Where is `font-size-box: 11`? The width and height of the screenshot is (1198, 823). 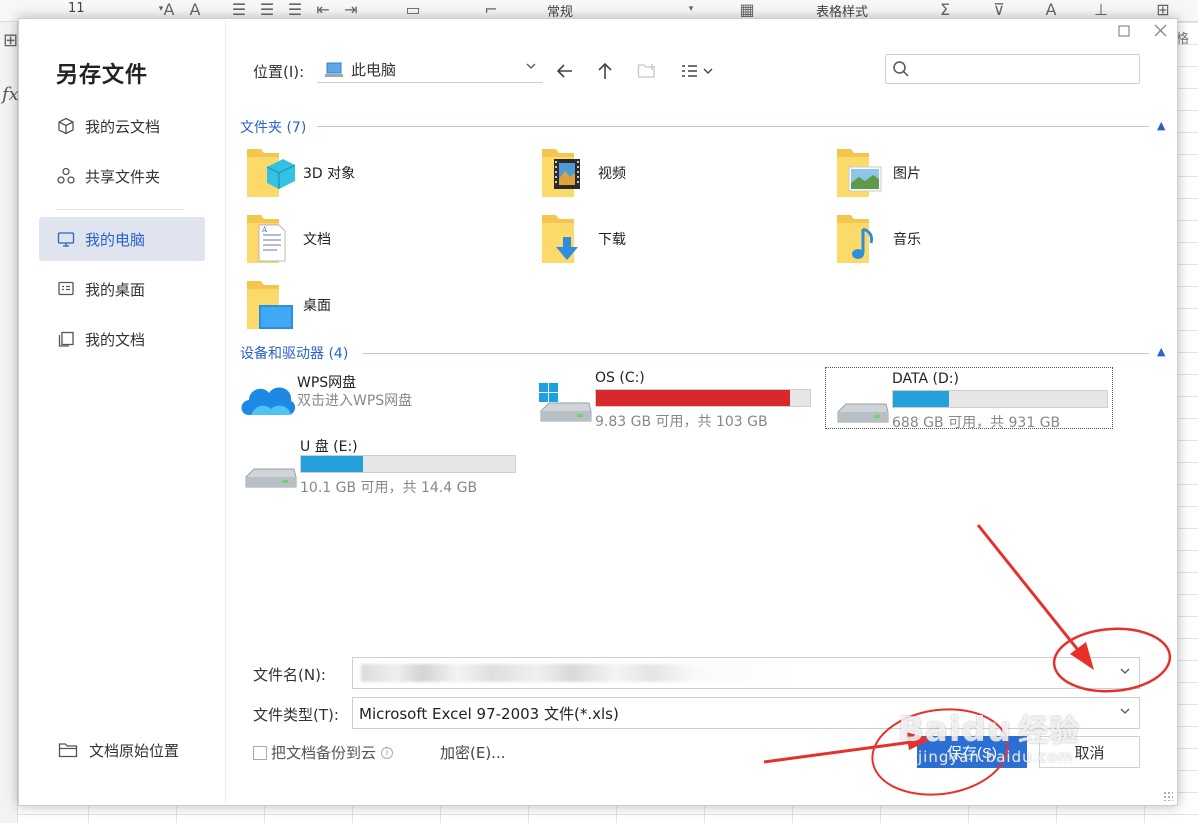
font-size-box: 11 is located at coordinates (76, 8).